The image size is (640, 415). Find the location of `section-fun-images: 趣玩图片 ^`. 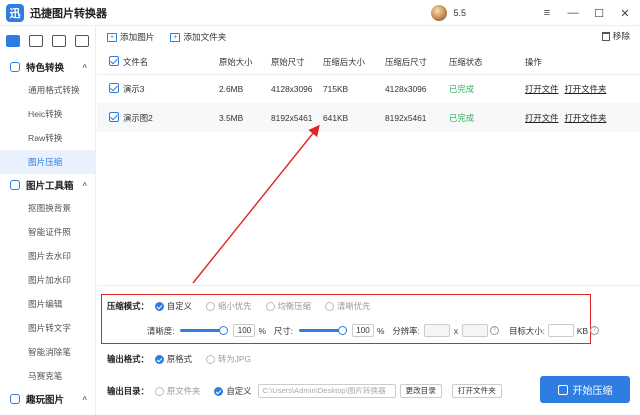

section-fun-images: 趣玩图片 ^ is located at coordinates (47, 399).